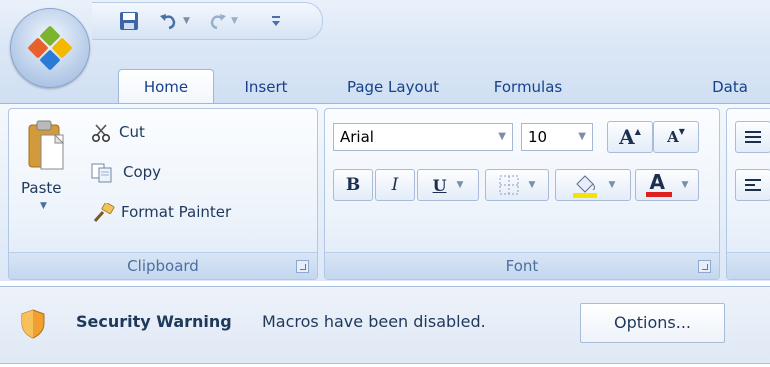 The width and height of the screenshot is (770, 367). What do you see at coordinates (448, 185) in the screenshot?
I see `underline-button: U ▼` at bounding box center [448, 185].